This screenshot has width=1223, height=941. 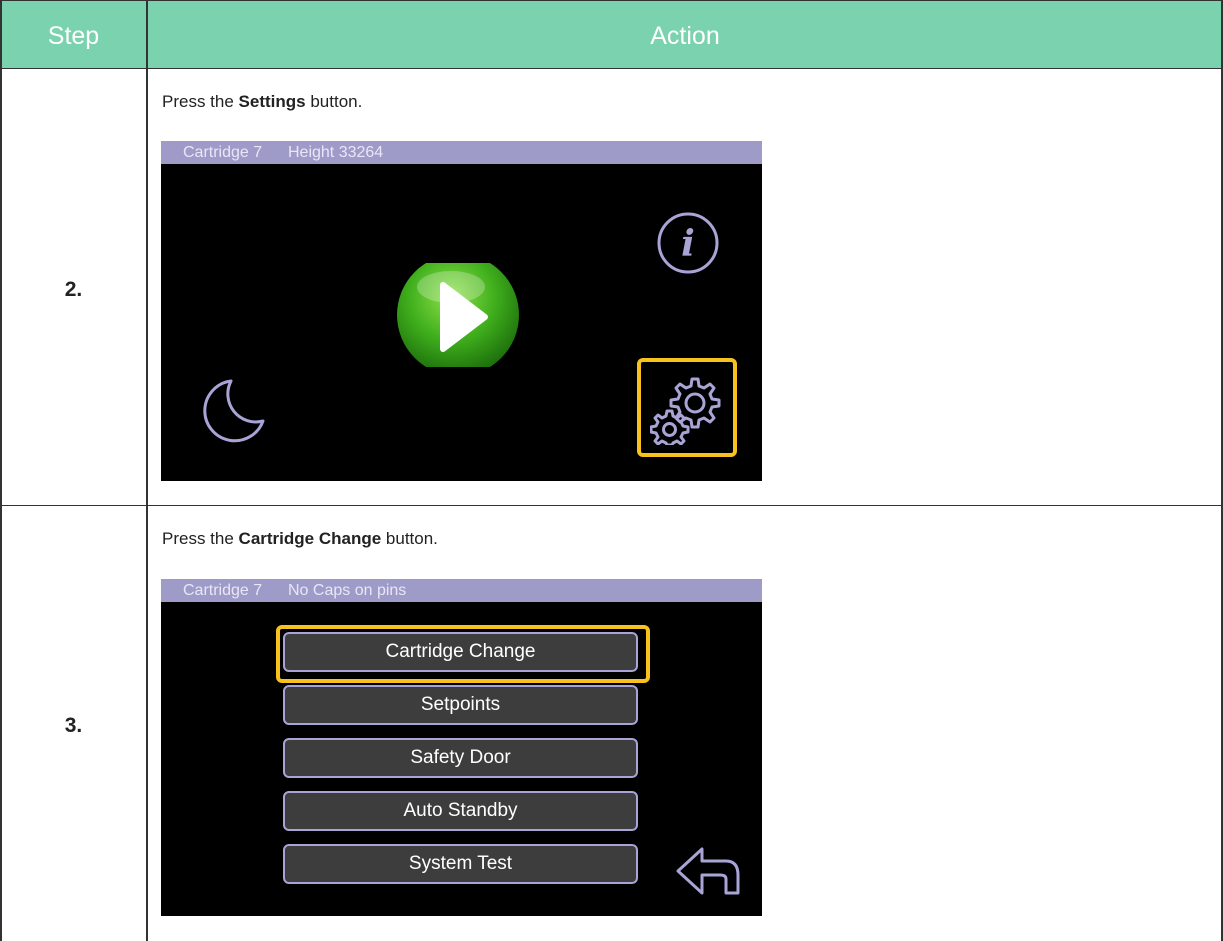 What do you see at coordinates (611, 0) in the screenshot?
I see `table-border-top` at bounding box center [611, 0].